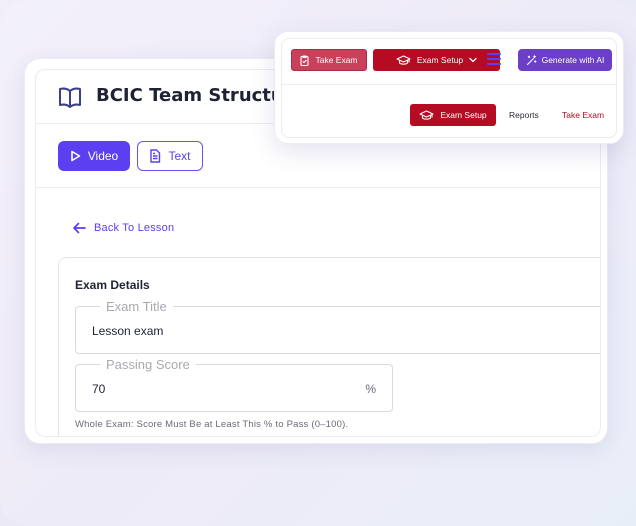 This screenshot has height=526, width=636. Describe the element at coordinates (136, 306) in the screenshot. I see `exam-title-label: Exam Title` at that location.